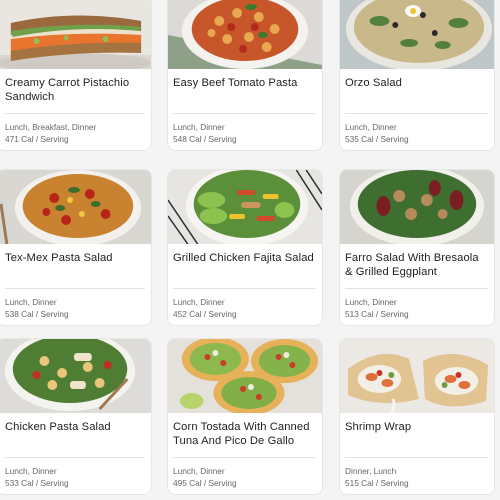  Describe the element at coordinates (205, 139) in the screenshot. I see `calories-per-serving: 548 Cal / Serving` at that location.